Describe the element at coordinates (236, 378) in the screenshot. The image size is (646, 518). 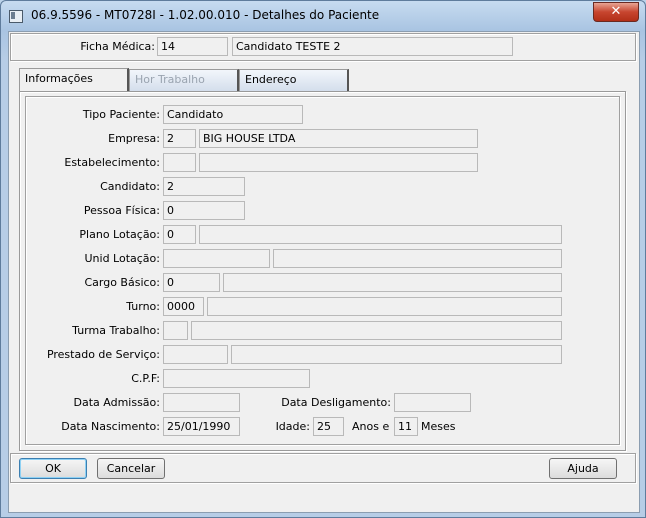
I see `cpf-field` at that location.